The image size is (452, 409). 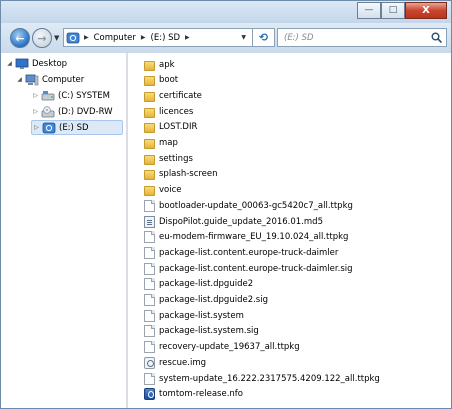 What do you see at coordinates (436, 37) in the screenshot?
I see `search-icon` at bounding box center [436, 37].